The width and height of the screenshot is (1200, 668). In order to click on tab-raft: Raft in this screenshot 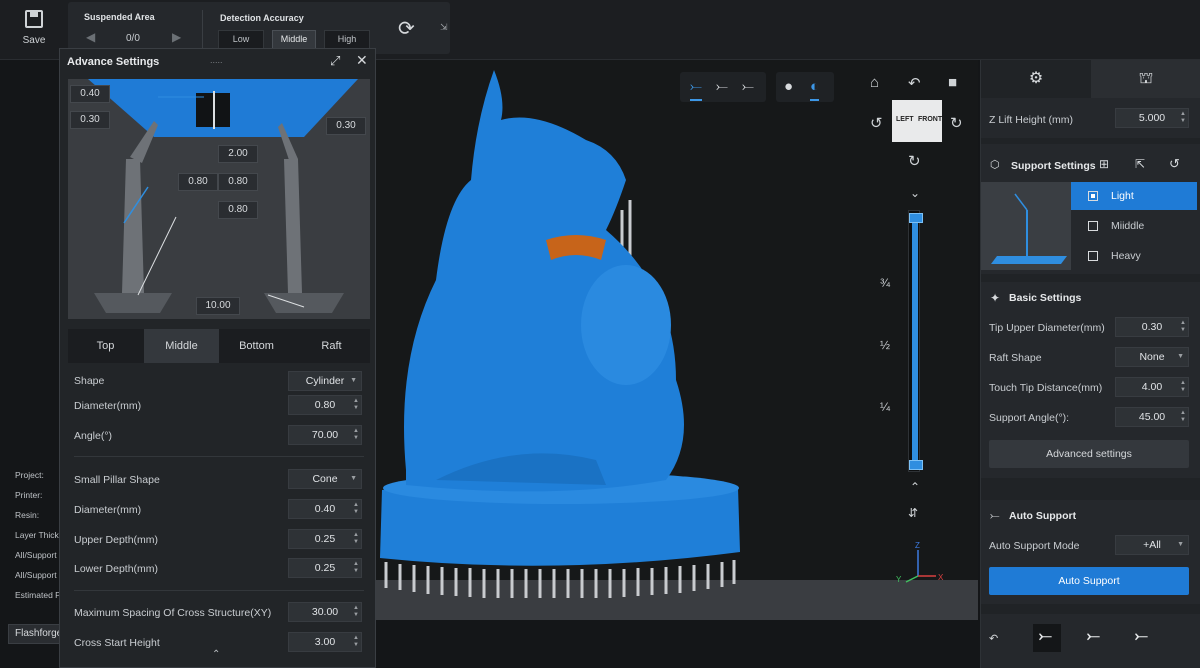, I will do `click(331, 346)`.